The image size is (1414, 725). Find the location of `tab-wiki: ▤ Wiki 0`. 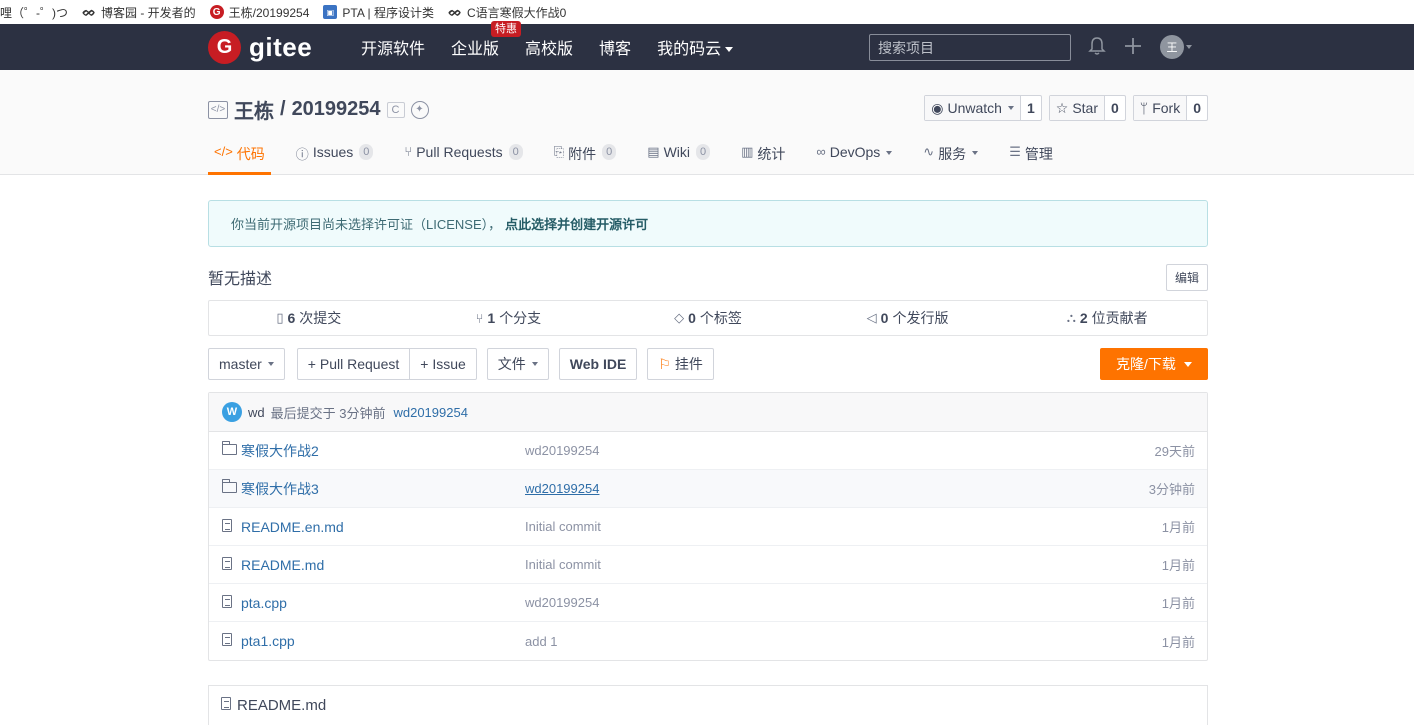

tab-wiki: ▤ Wiki 0 is located at coordinates (678, 155).